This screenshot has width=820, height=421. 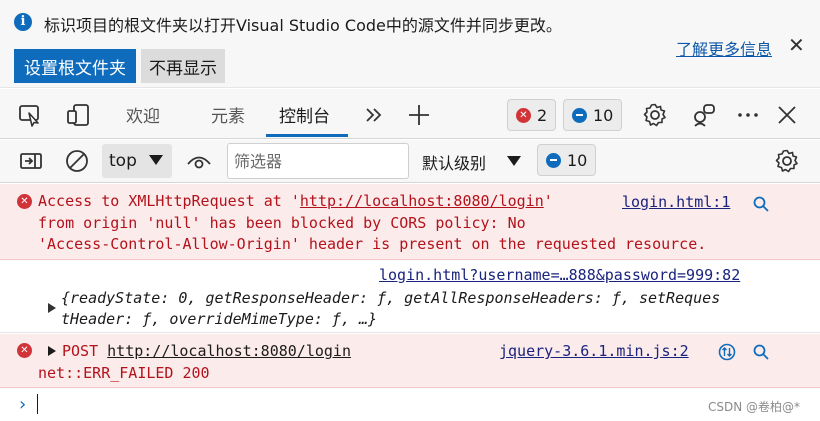 I want to click on console-prompt: ›, so click(x=410, y=404).